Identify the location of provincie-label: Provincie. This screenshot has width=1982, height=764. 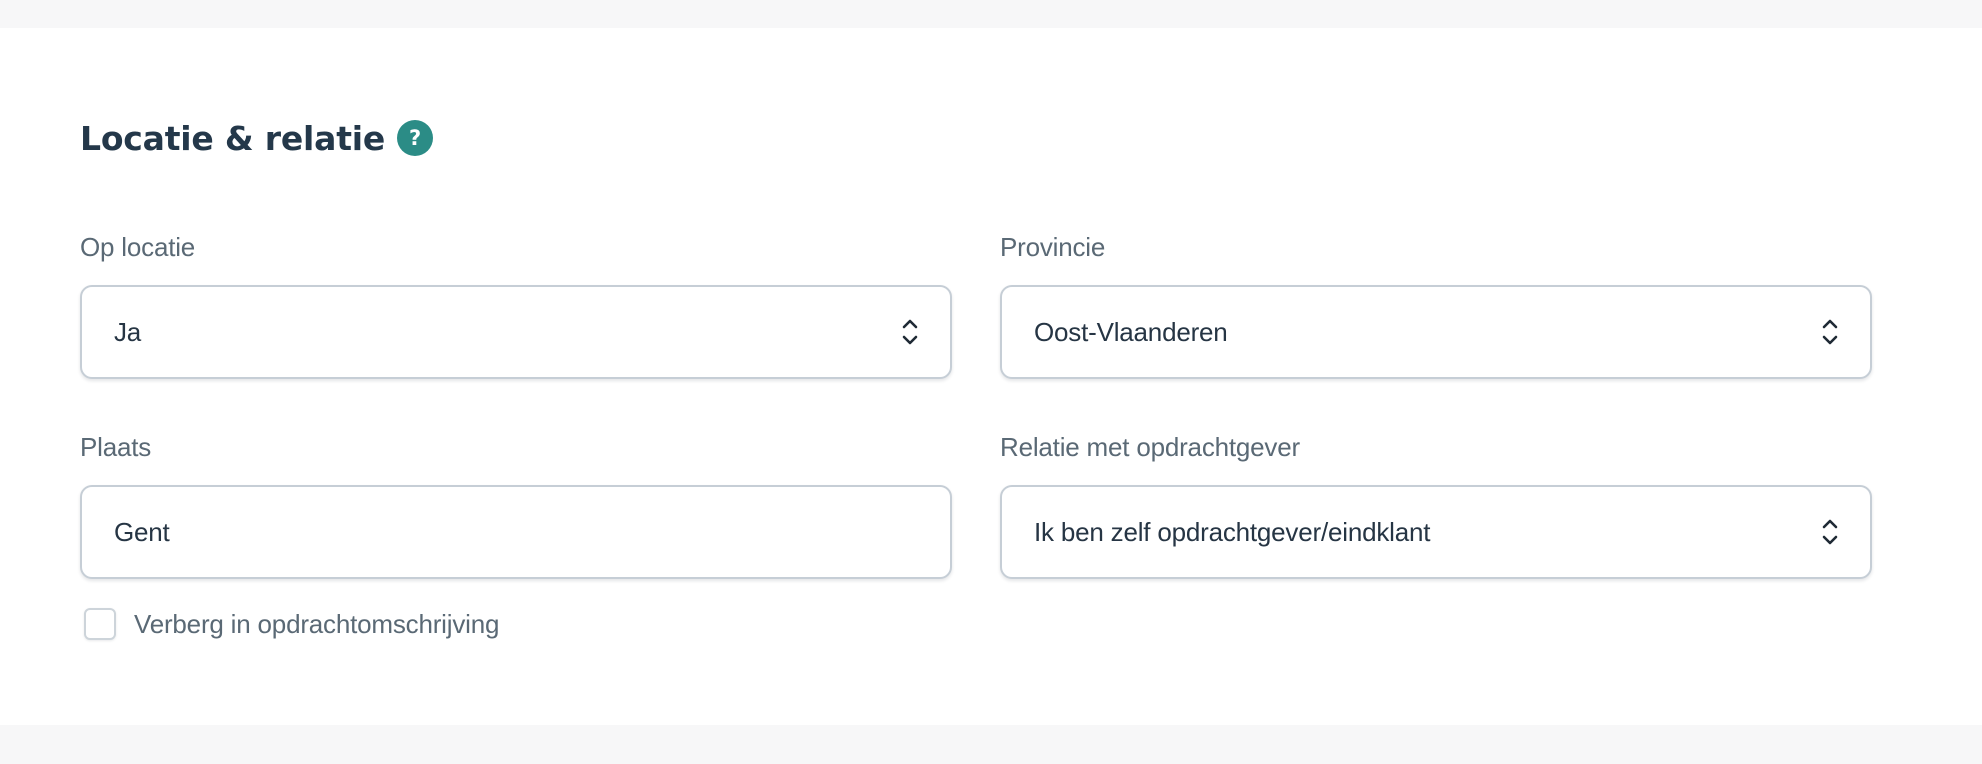
(1053, 247).